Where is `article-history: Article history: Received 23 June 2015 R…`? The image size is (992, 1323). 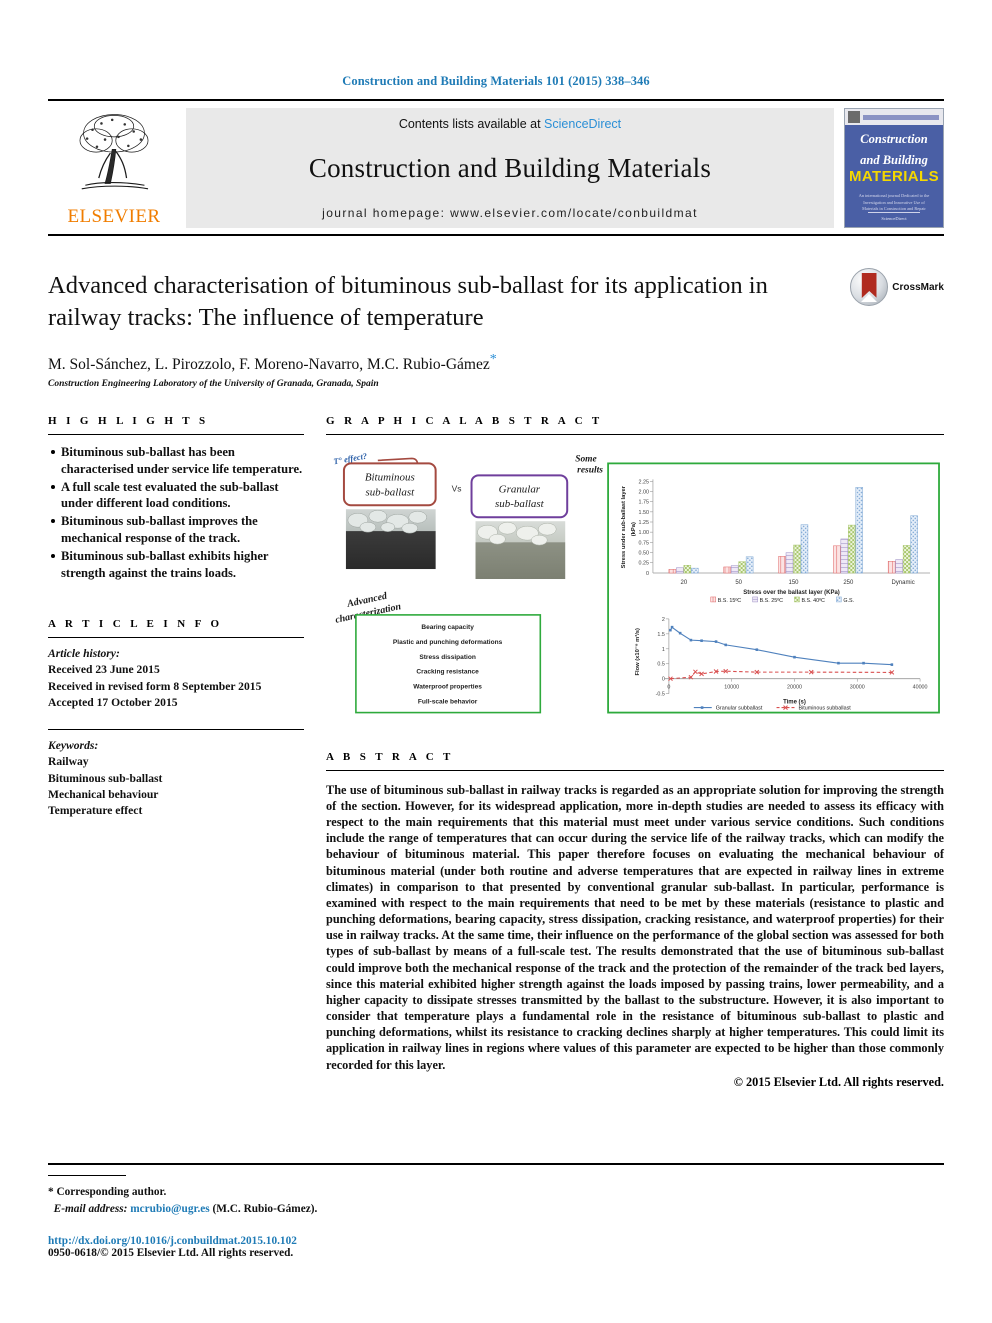
article-history: Article history: Received 23 June 2015 R… is located at coordinates (176, 679).